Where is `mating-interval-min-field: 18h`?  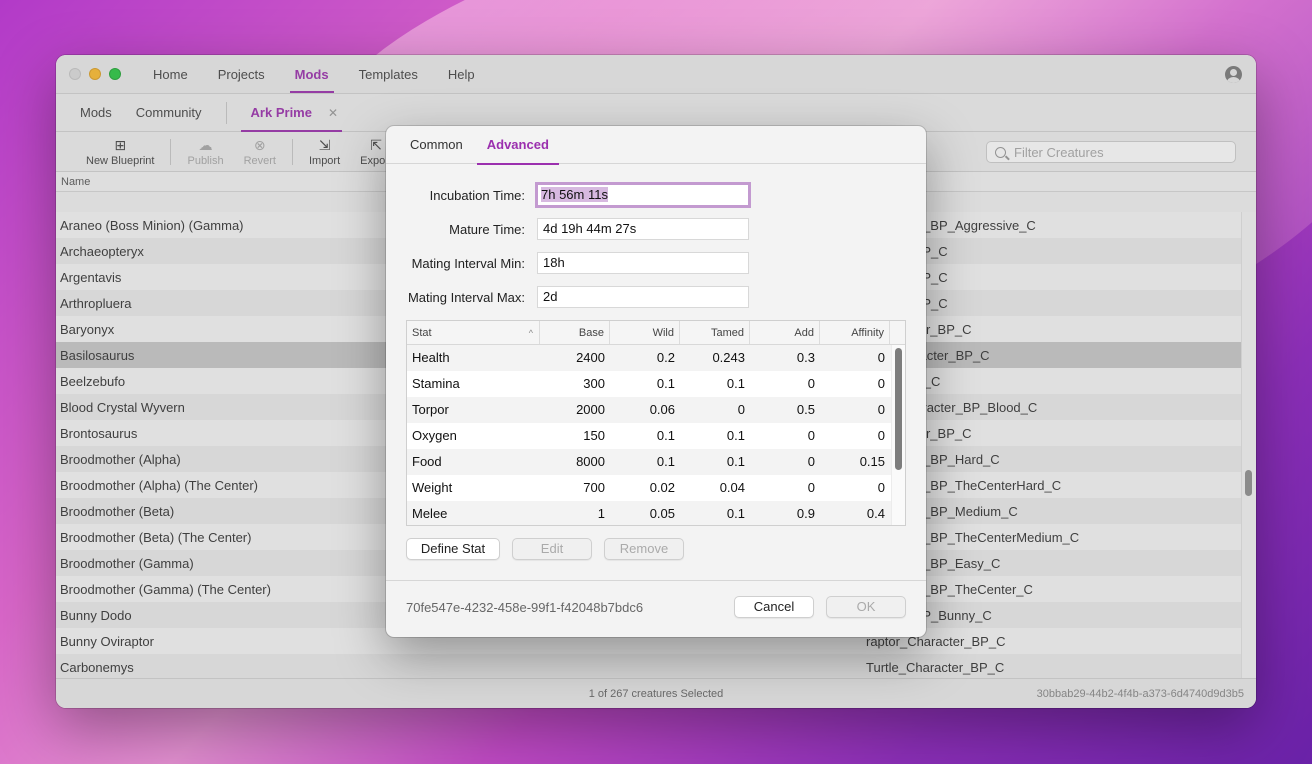
mating-interval-min-field: 18h is located at coordinates (643, 263).